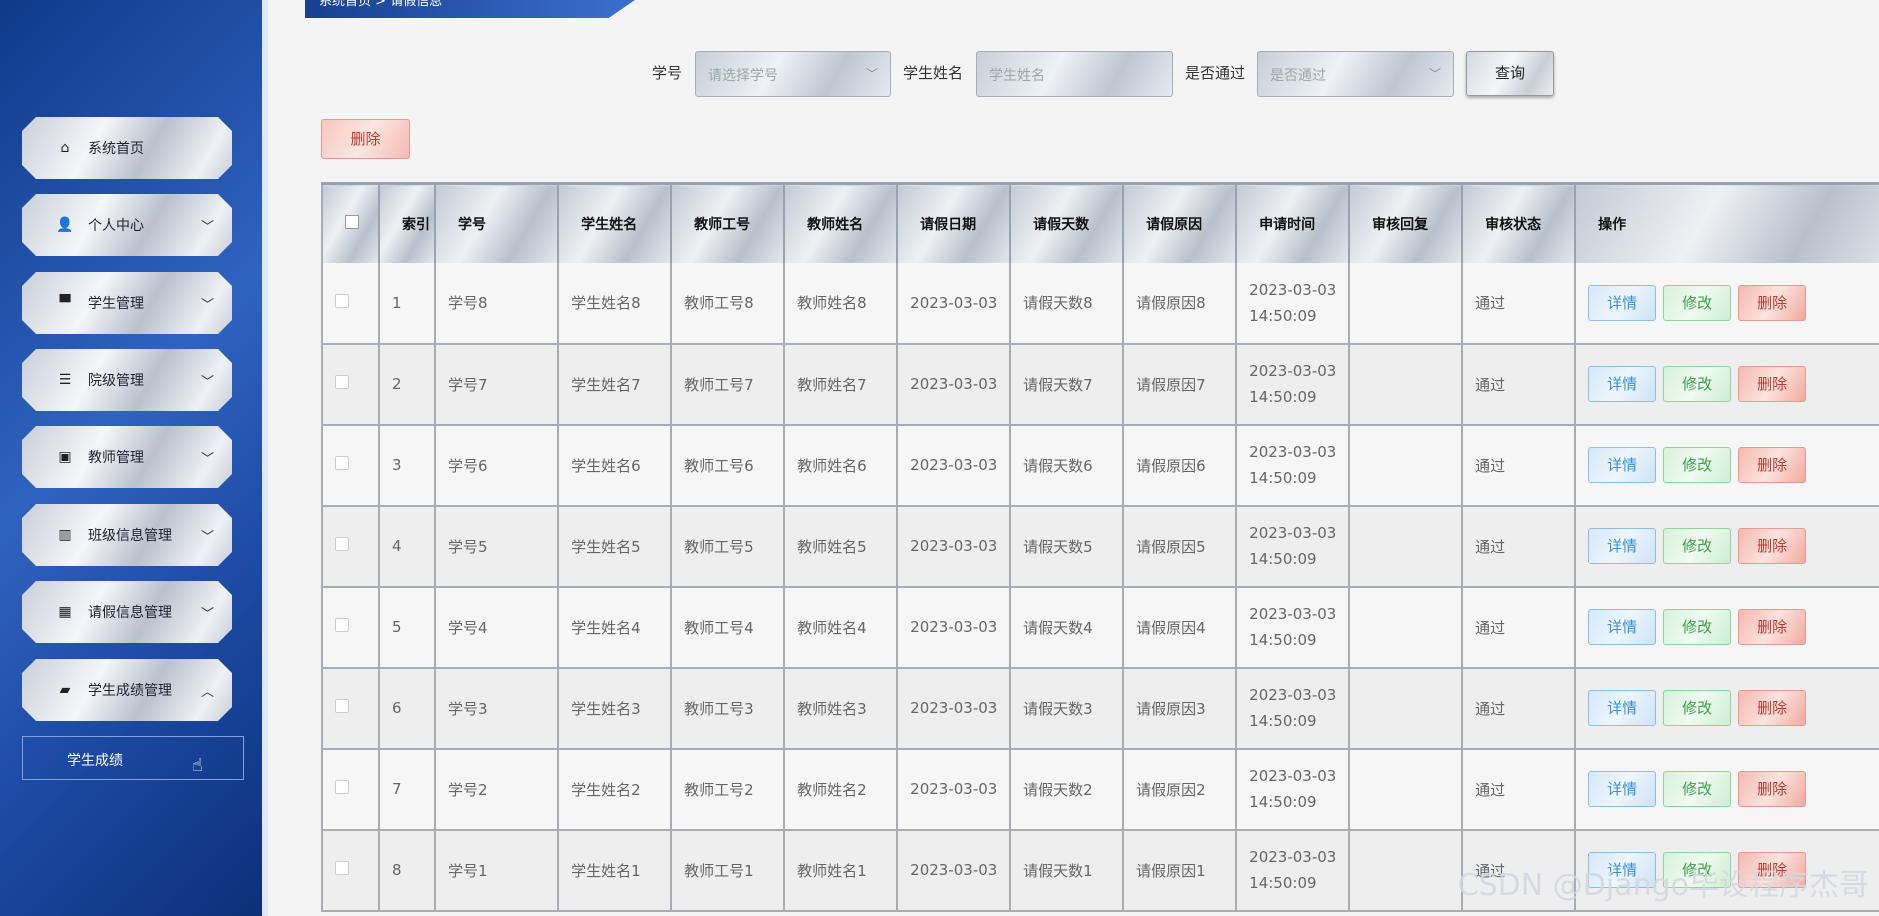  What do you see at coordinates (1406, 222) in the screenshot?
I see `column-header: 审核回复` at bounding box center [1406, 222].